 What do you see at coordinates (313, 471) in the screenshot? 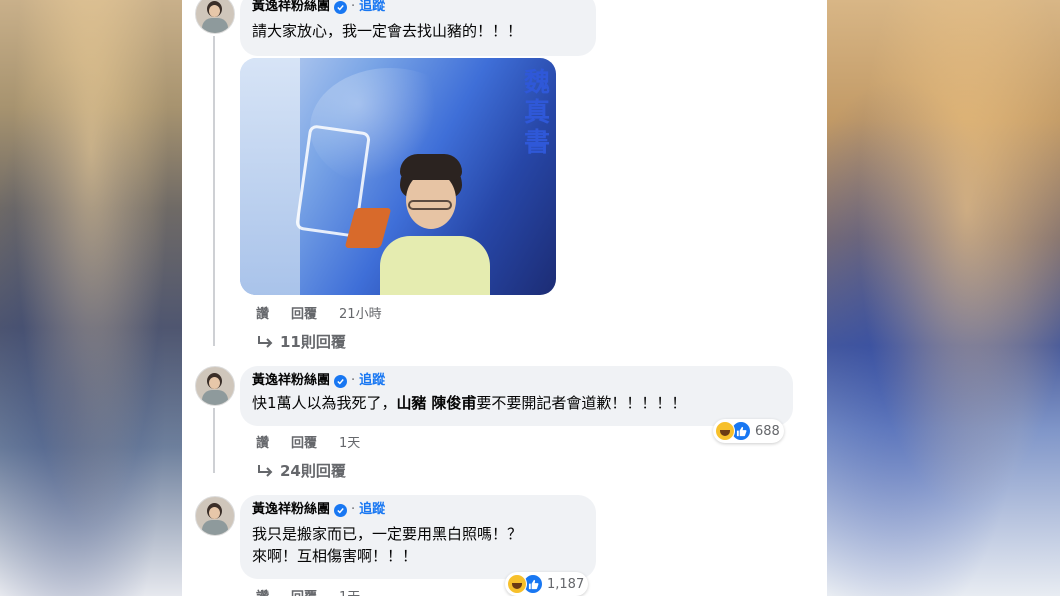
I see `replies-count: 24則回覆` at bounding box center [313, 471].